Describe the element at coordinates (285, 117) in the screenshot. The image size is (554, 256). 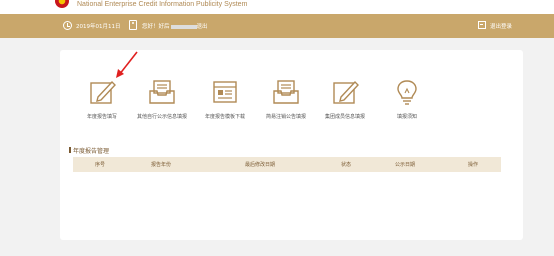
I see `tile-label: 简易注销公告填报` at that location.